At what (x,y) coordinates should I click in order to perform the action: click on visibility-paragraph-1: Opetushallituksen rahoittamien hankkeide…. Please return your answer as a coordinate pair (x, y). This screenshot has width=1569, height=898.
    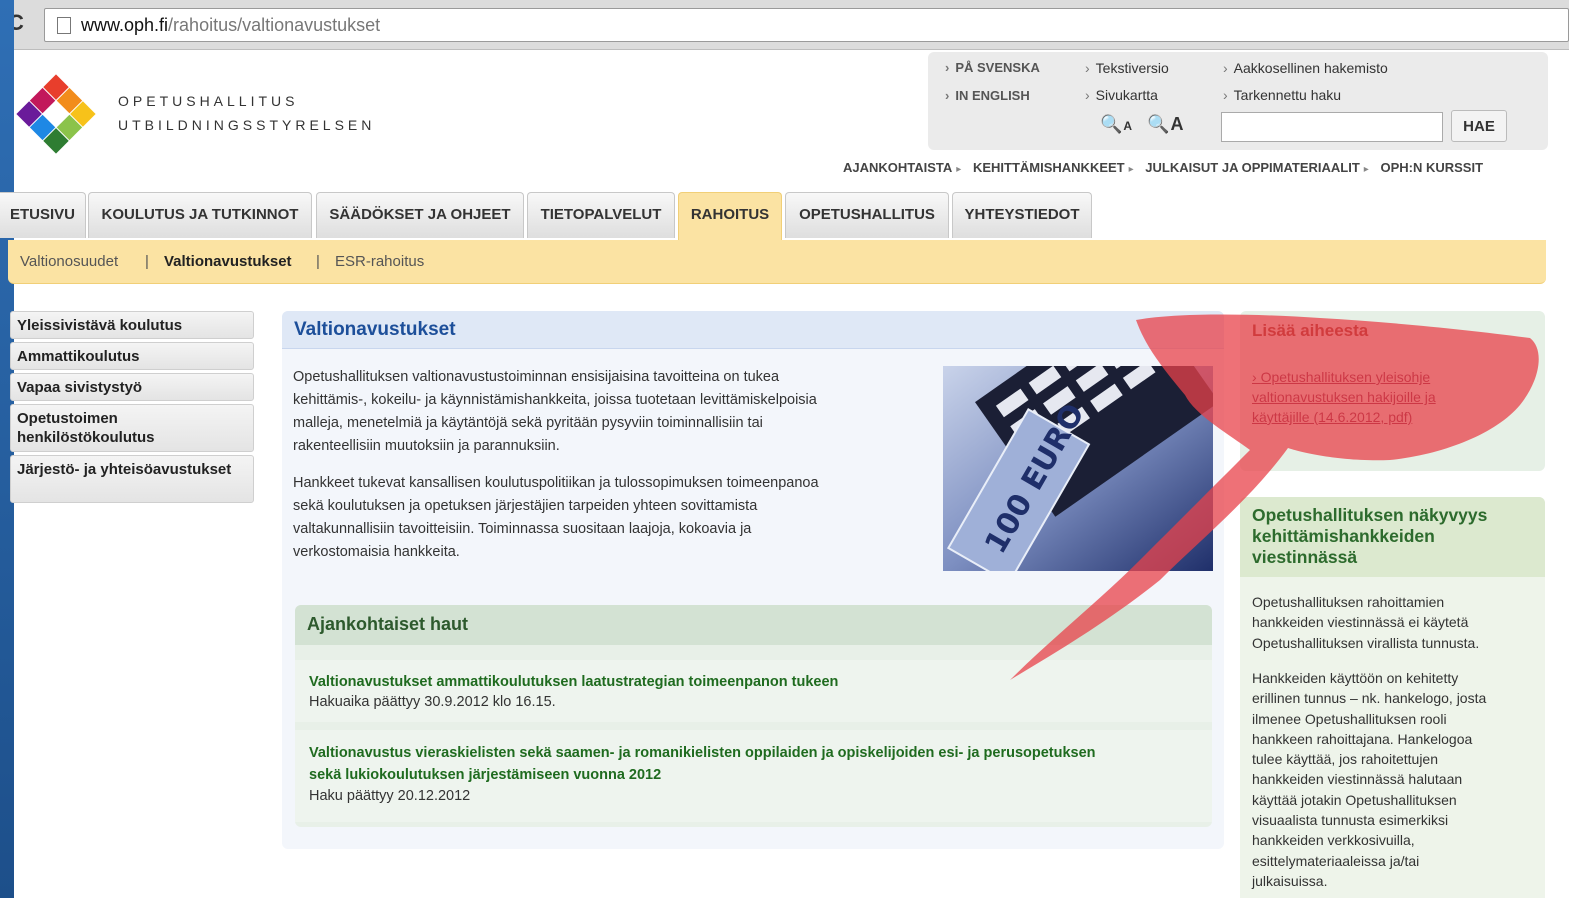
    Looking at the image, I should click on (1366, 622).